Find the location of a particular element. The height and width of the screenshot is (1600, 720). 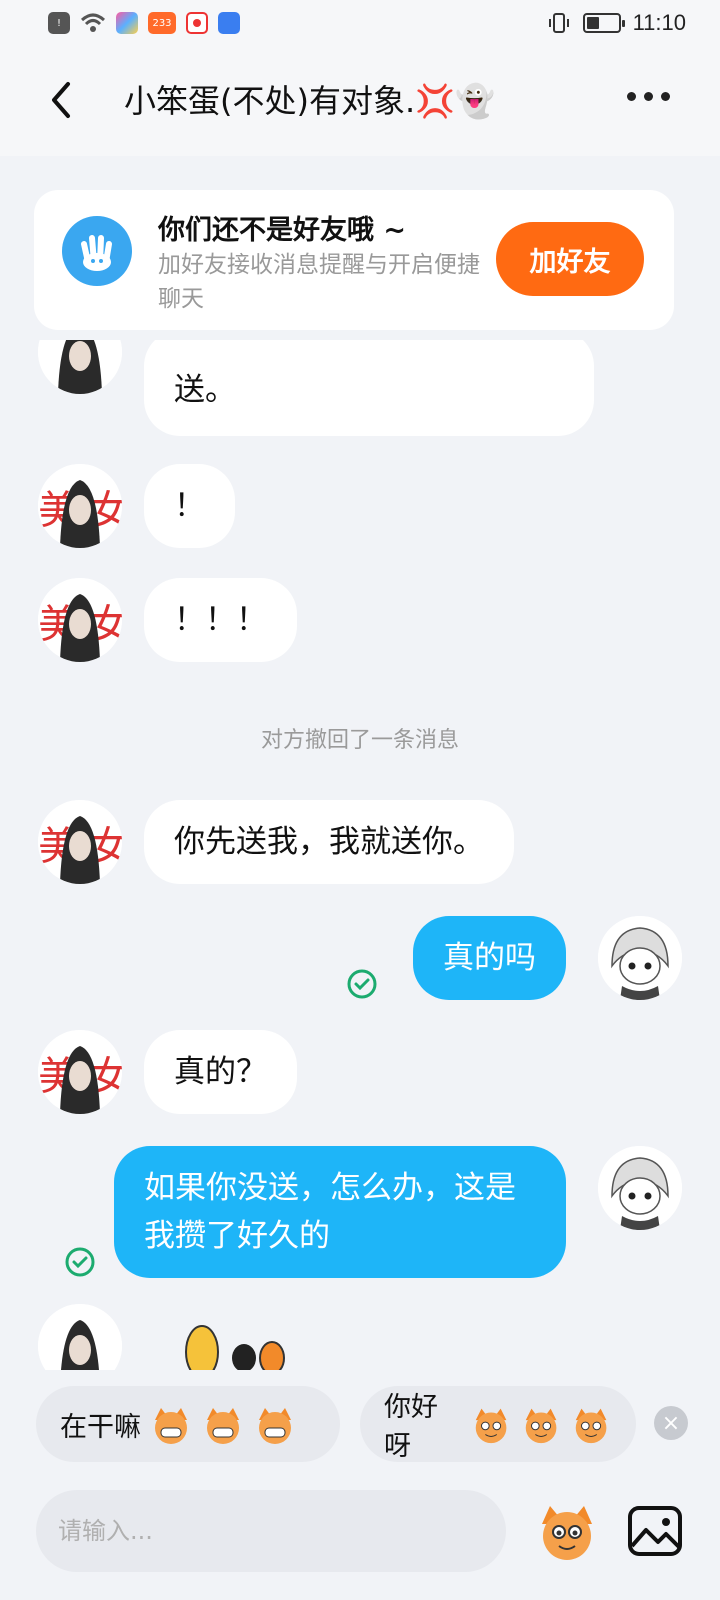

vibrate-icon is located at coordinates (558, 23).